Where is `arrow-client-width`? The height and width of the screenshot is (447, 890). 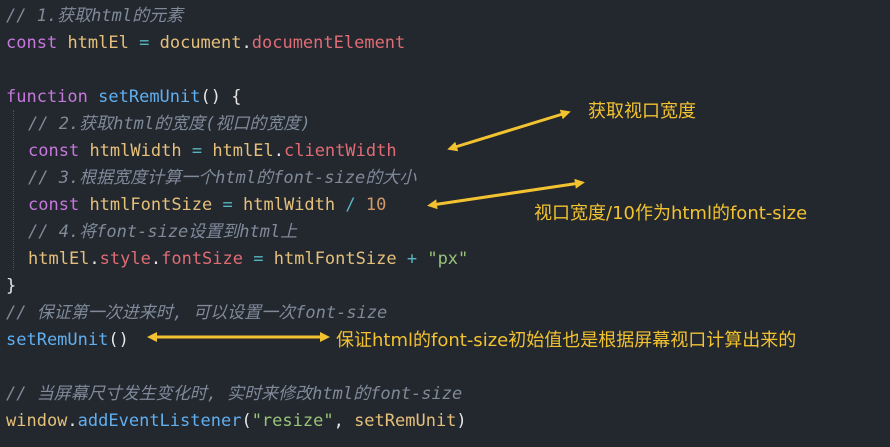 arrow-client-width is located at coordinates (509, 130).